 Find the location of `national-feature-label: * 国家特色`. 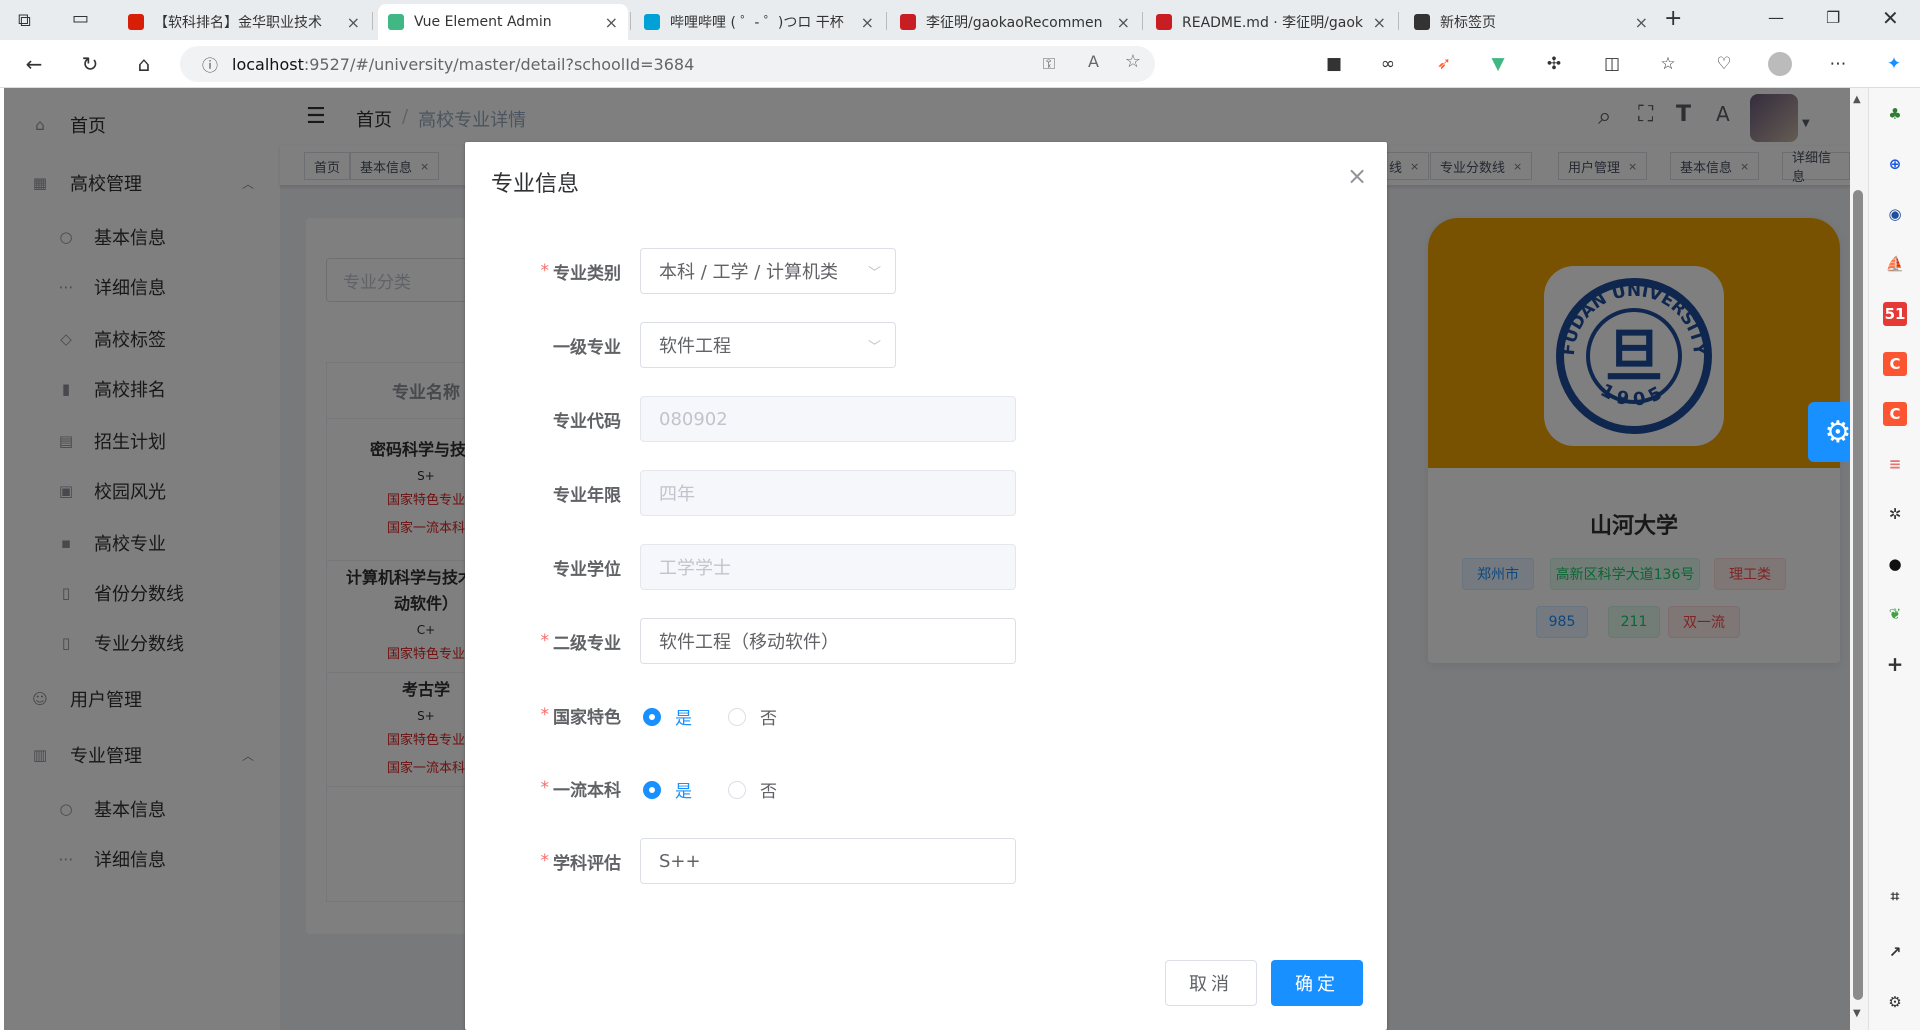

national-feature-label: * 国家特色 is located at coordinates (581, 716).